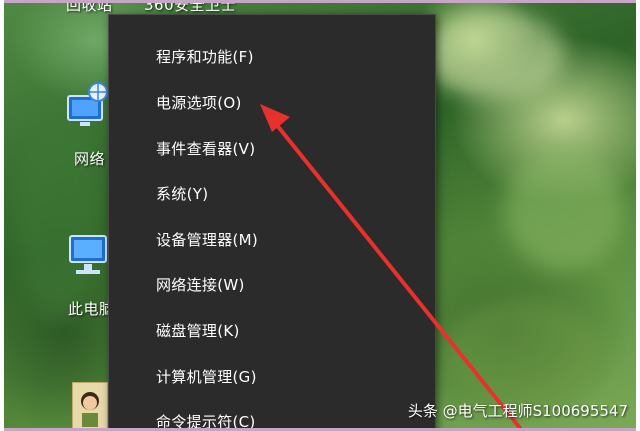 The width and height of the screenshot is (640, 431). Describe the element at coordinates (275, 118) in the screenshot. I see `arrow-head` at that location.